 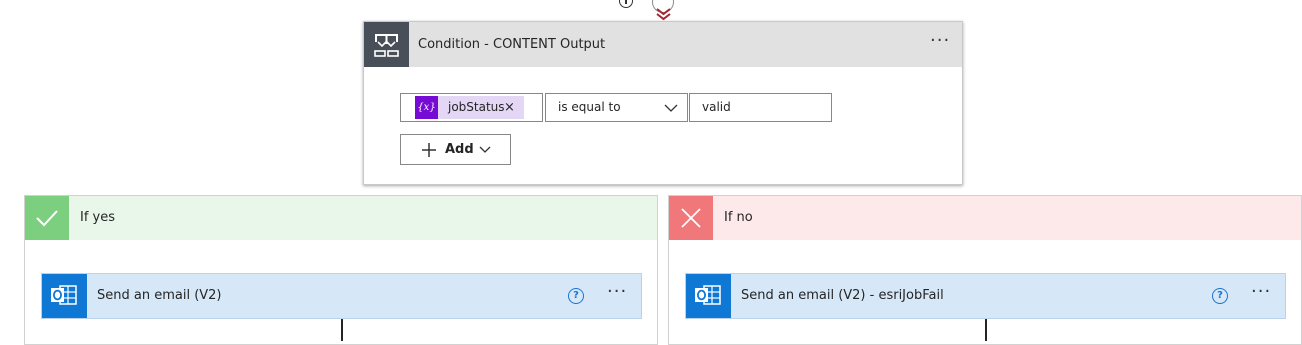 What do you see at coordinates (716, 107) in the screenshot?
I see `right-operand-value: valid` at bounding box center [716, 107].